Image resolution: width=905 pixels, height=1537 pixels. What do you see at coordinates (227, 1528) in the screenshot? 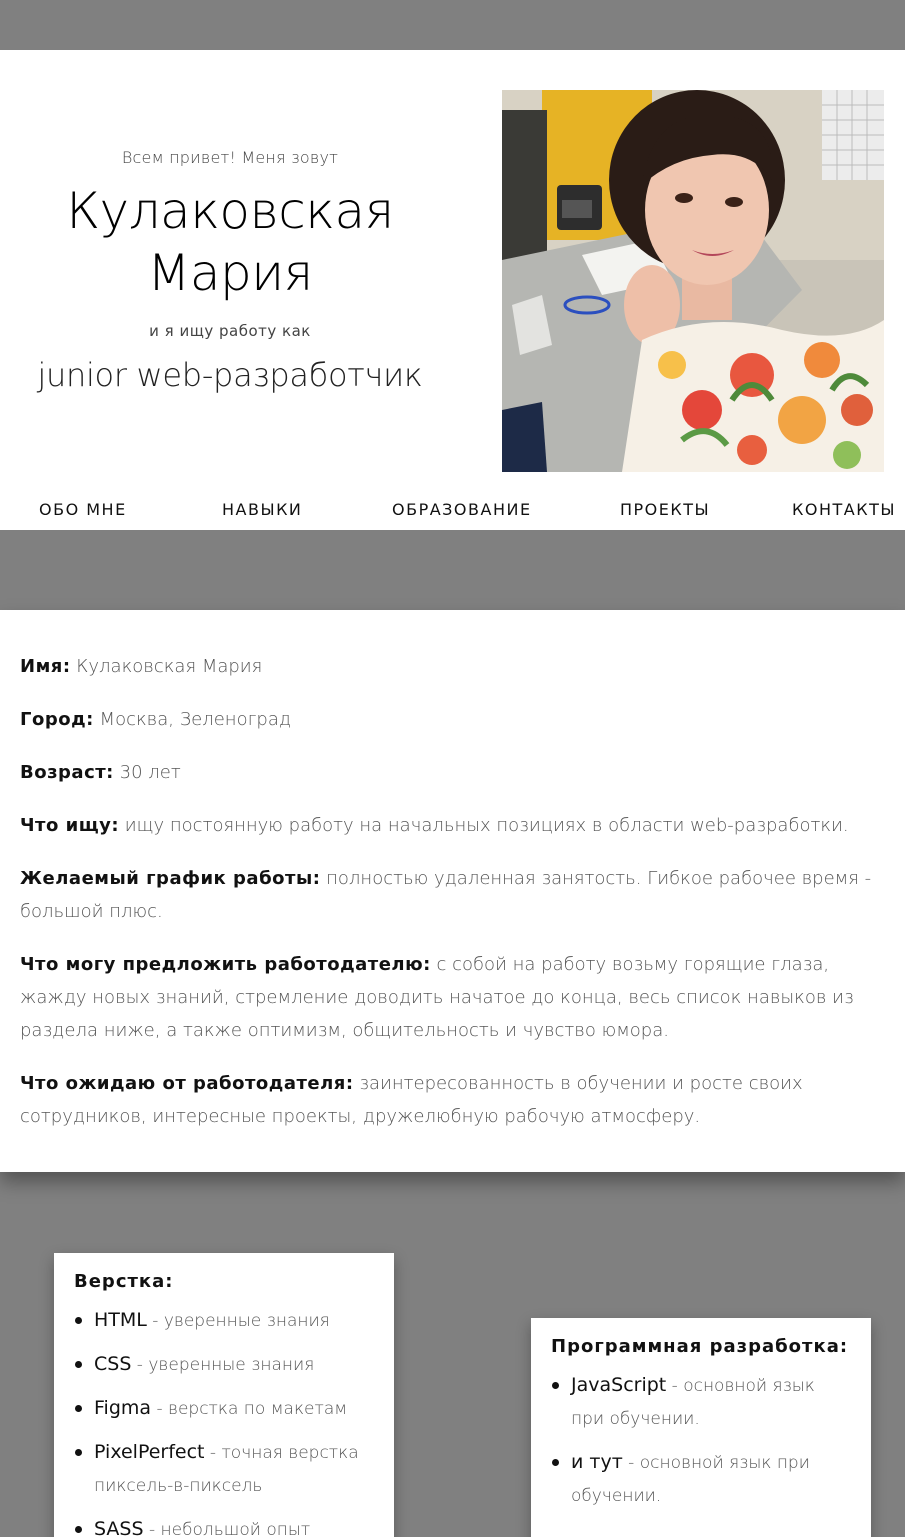
I see `skill-desc: - небольшой опыт` at bounding box center [227, 1528].